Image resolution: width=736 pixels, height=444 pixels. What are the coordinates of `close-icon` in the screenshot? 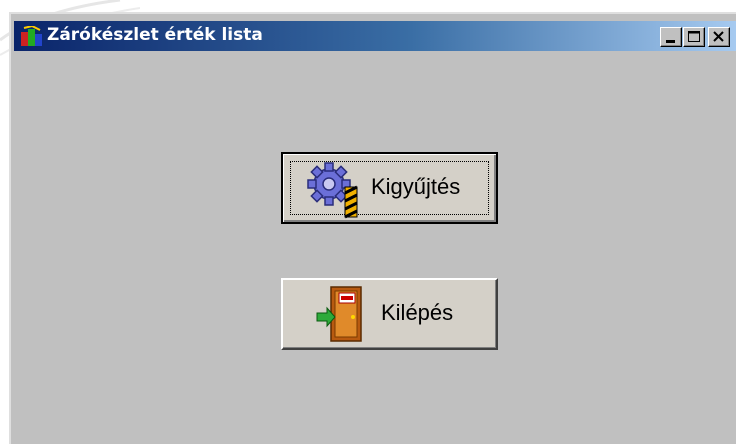 It's located at (718, 36).